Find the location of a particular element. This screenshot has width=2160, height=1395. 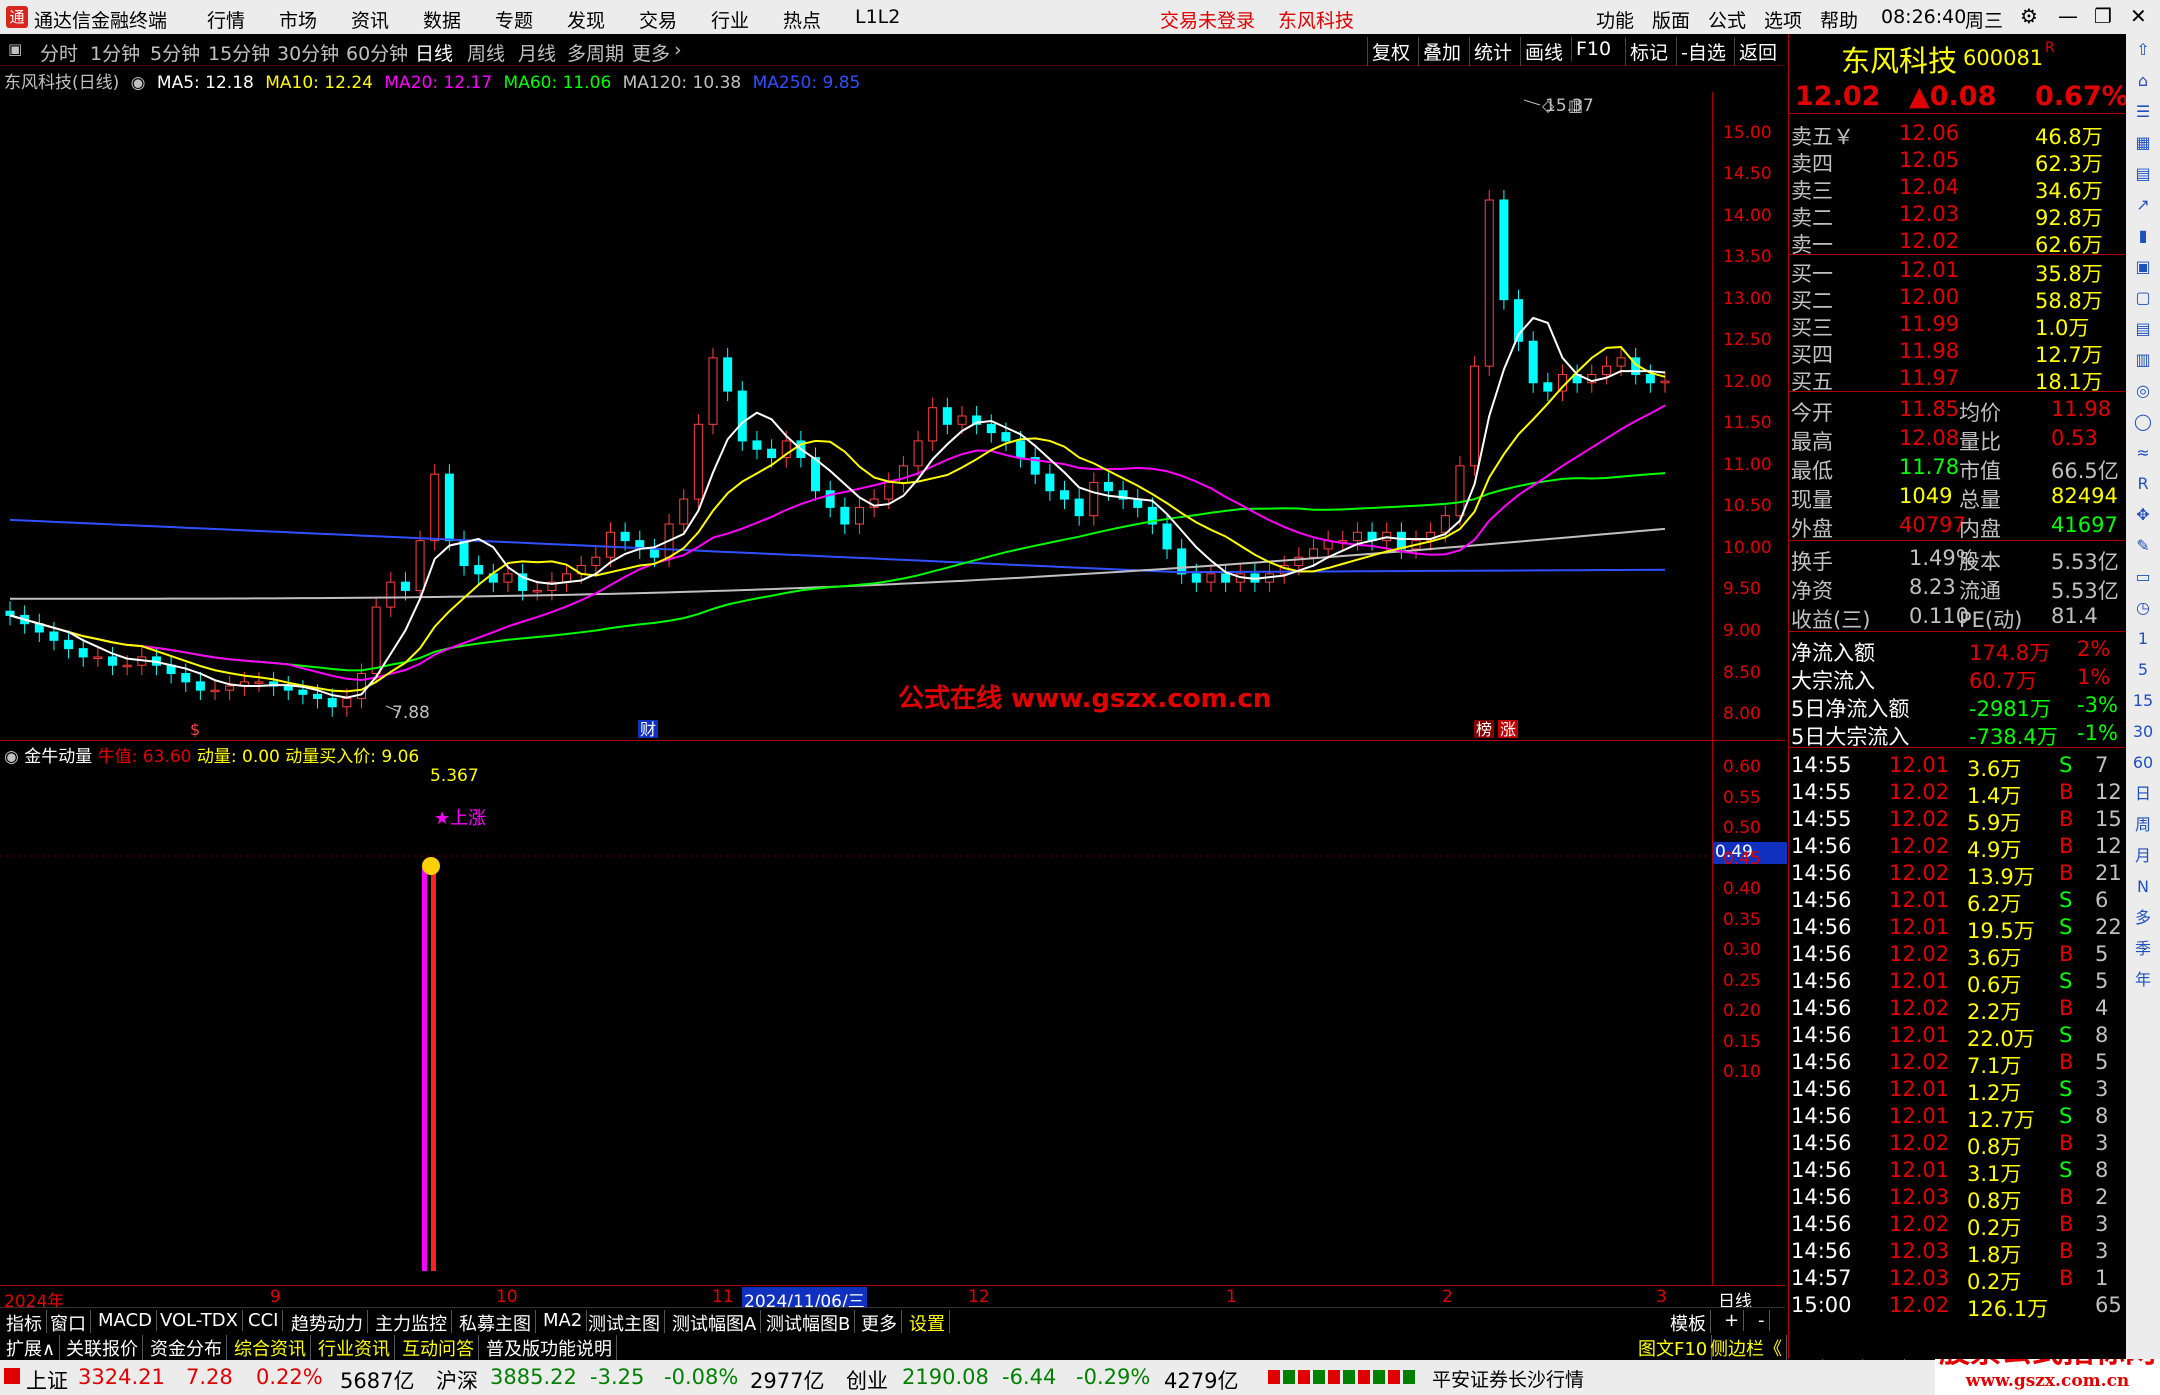

period-multi: 多周期 is located at coordinates (595, 52).